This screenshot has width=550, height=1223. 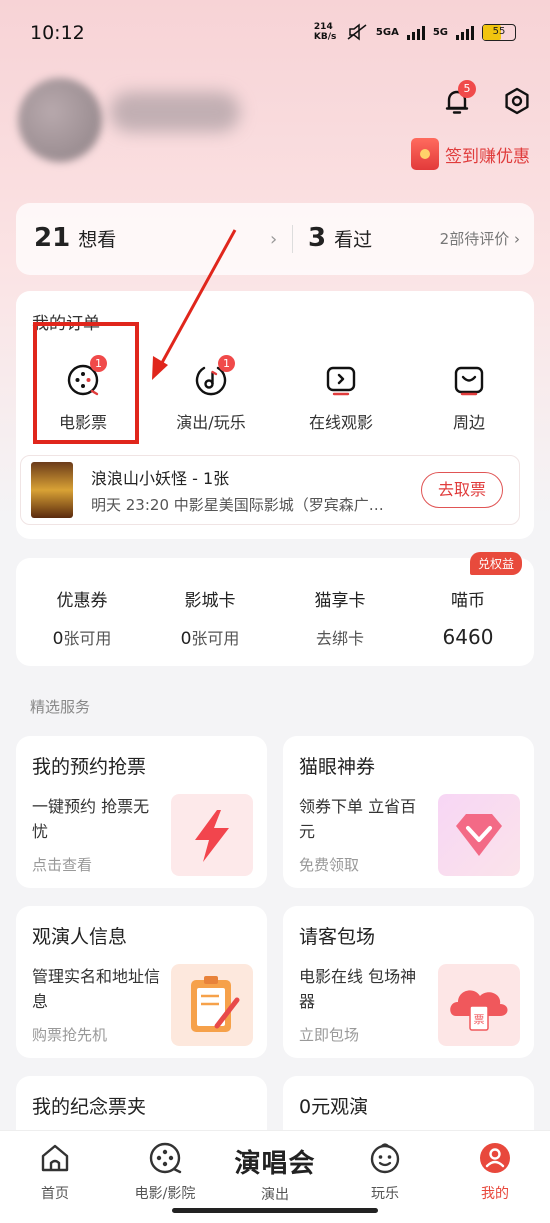 What do you see at coordinates (91, 819) in the screenshot?
I see `service-desc: 一键预约 抢票无忧` at bounding box center [91, 819].